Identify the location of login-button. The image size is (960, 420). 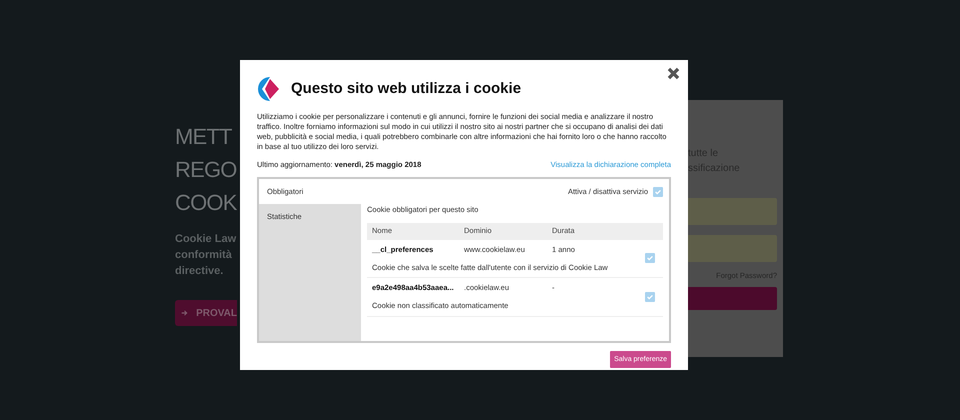
(732, 298).